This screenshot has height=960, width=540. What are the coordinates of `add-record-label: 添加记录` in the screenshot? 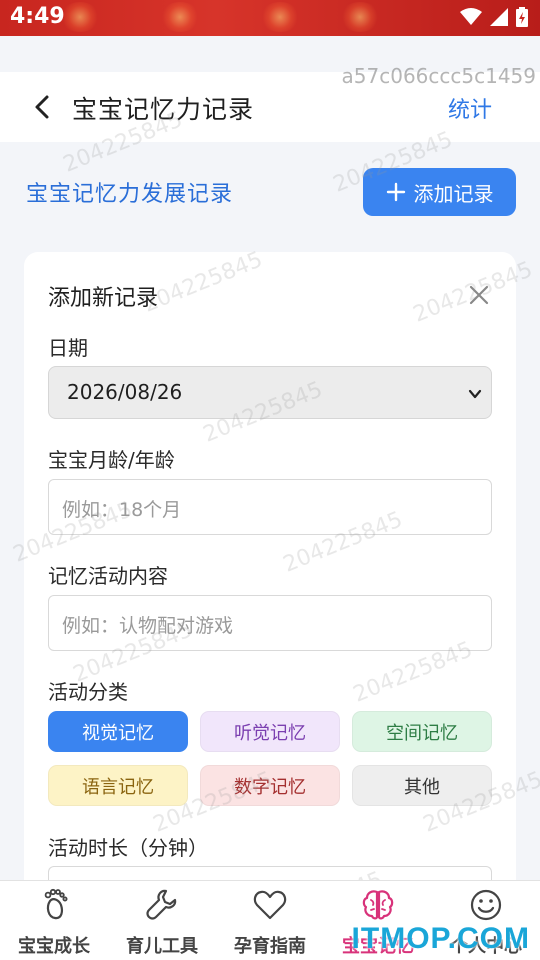 It's located at (453, 193).